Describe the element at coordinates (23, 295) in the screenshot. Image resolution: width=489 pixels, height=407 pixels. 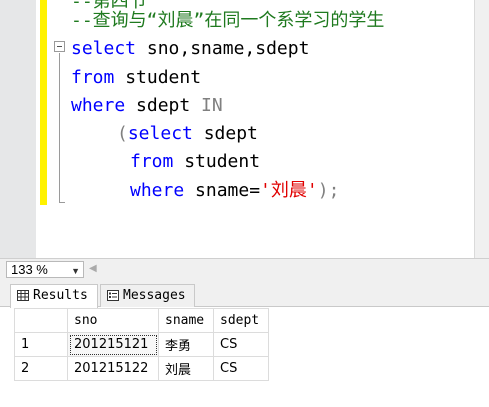
I see `grid-icon` at that location.